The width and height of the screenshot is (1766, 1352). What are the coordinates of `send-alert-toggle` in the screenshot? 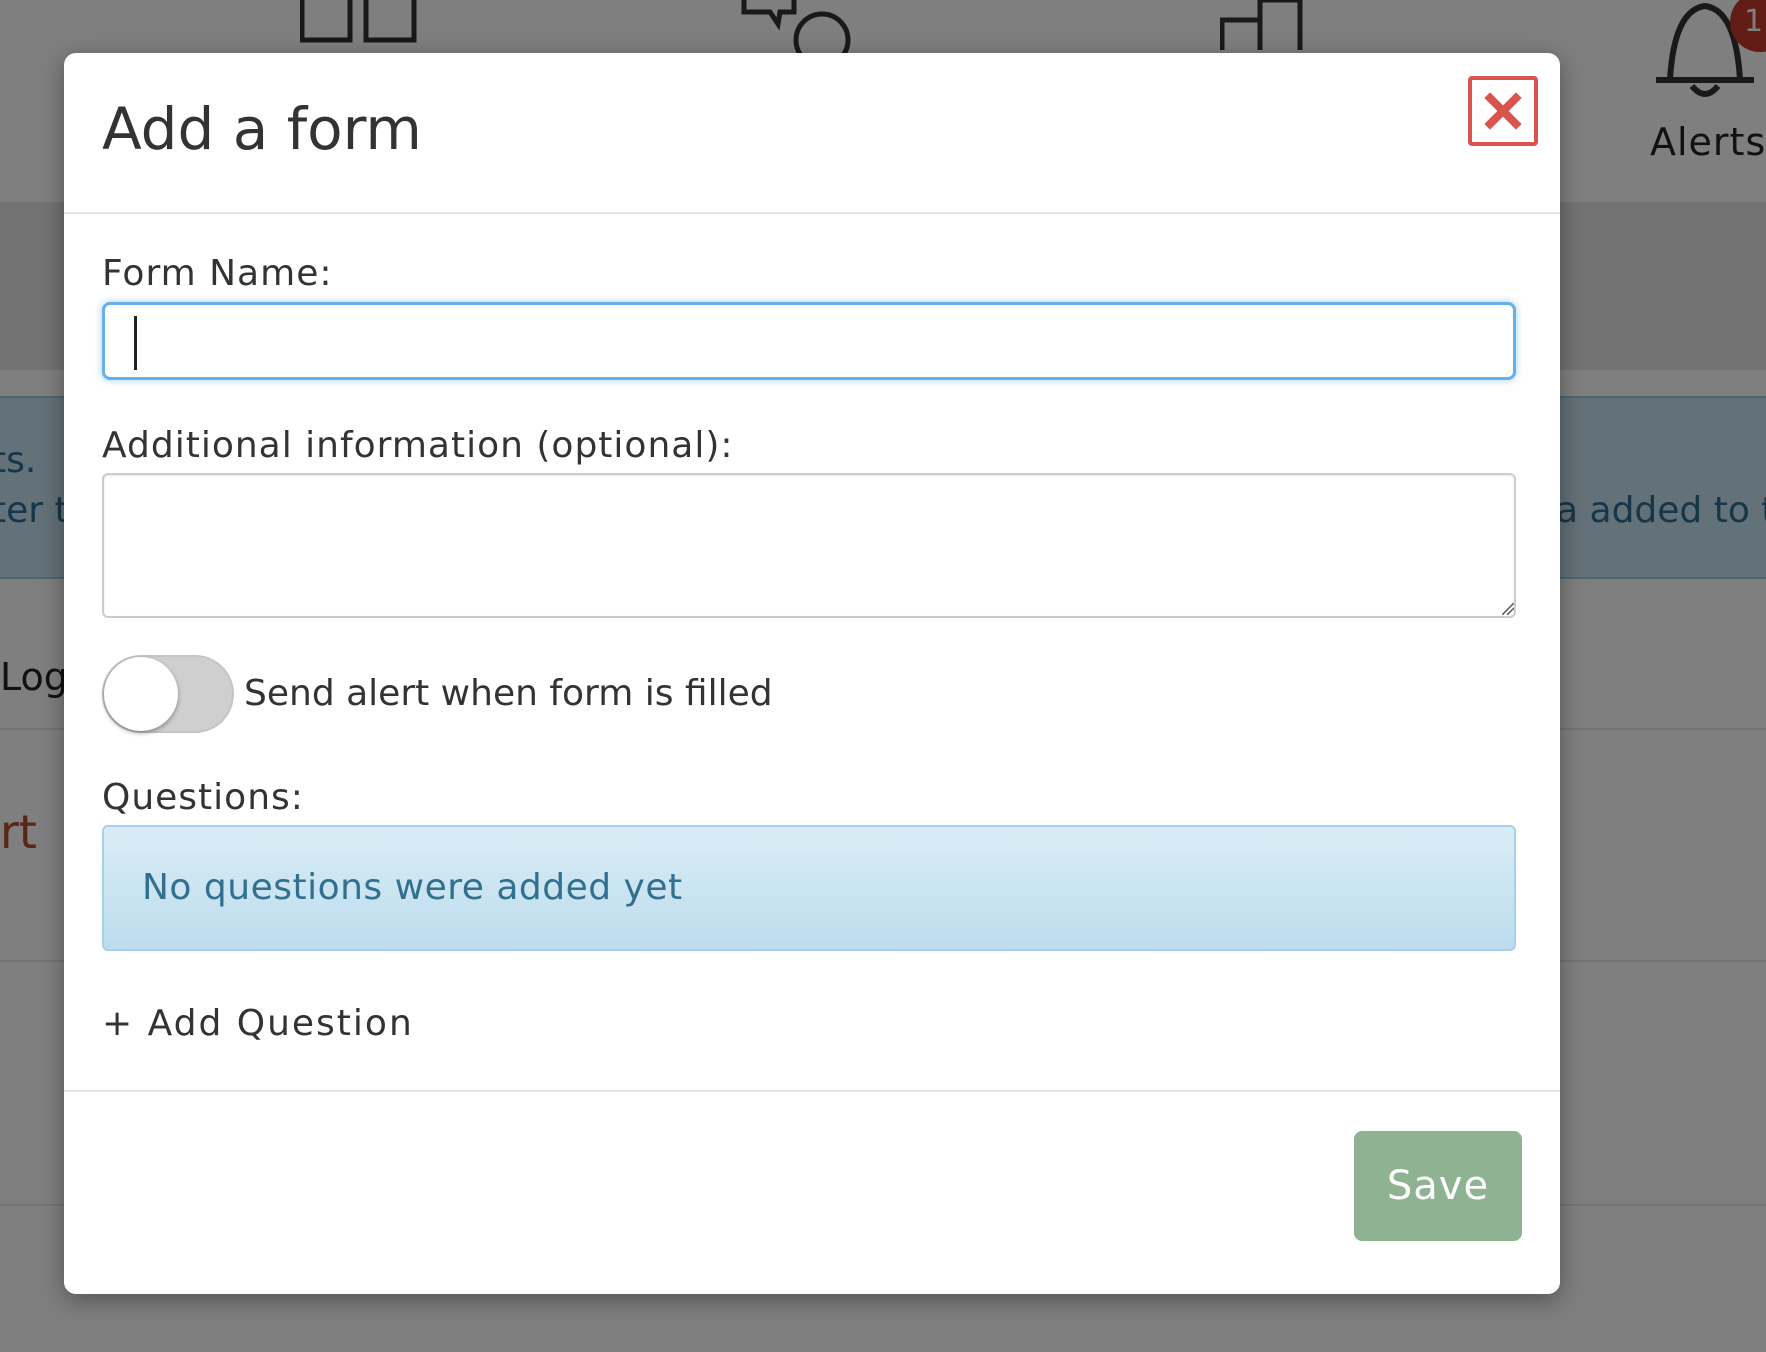 It's located at (168, 694).